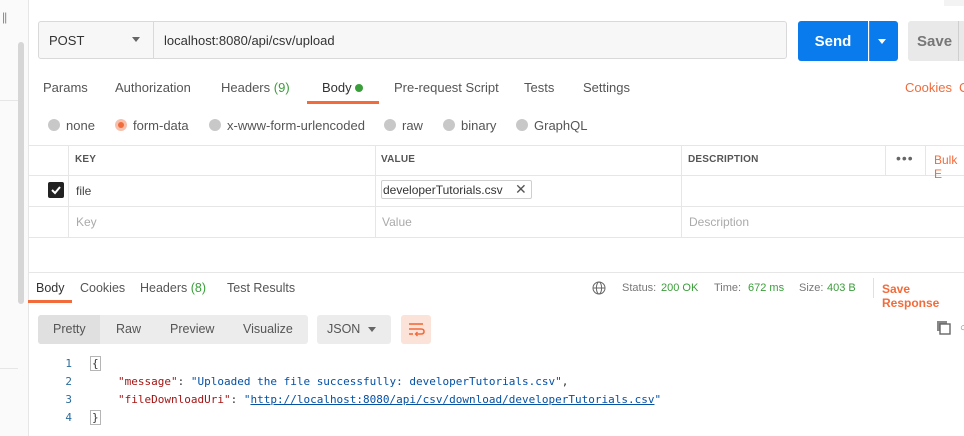  I want to click on tab-params: Params, so click(65, 87).